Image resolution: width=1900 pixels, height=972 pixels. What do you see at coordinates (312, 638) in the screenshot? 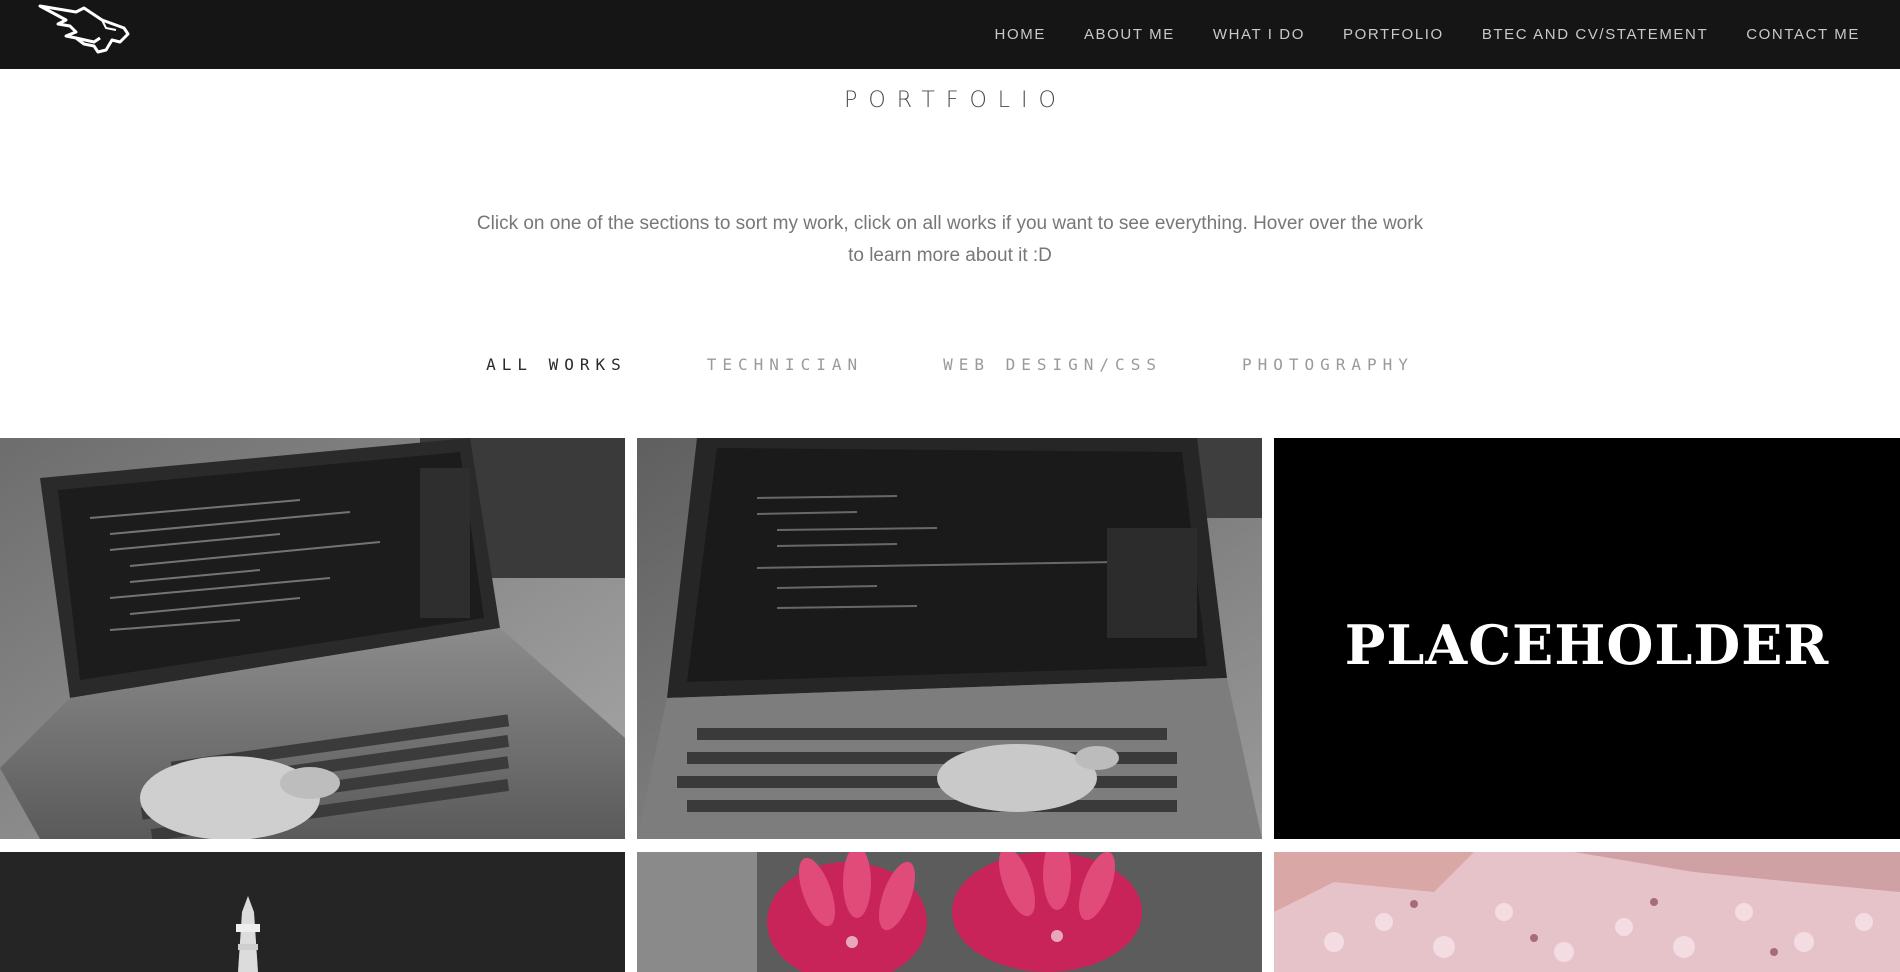
I see `laptop-coding-photo` at bounding box center [312, 638].